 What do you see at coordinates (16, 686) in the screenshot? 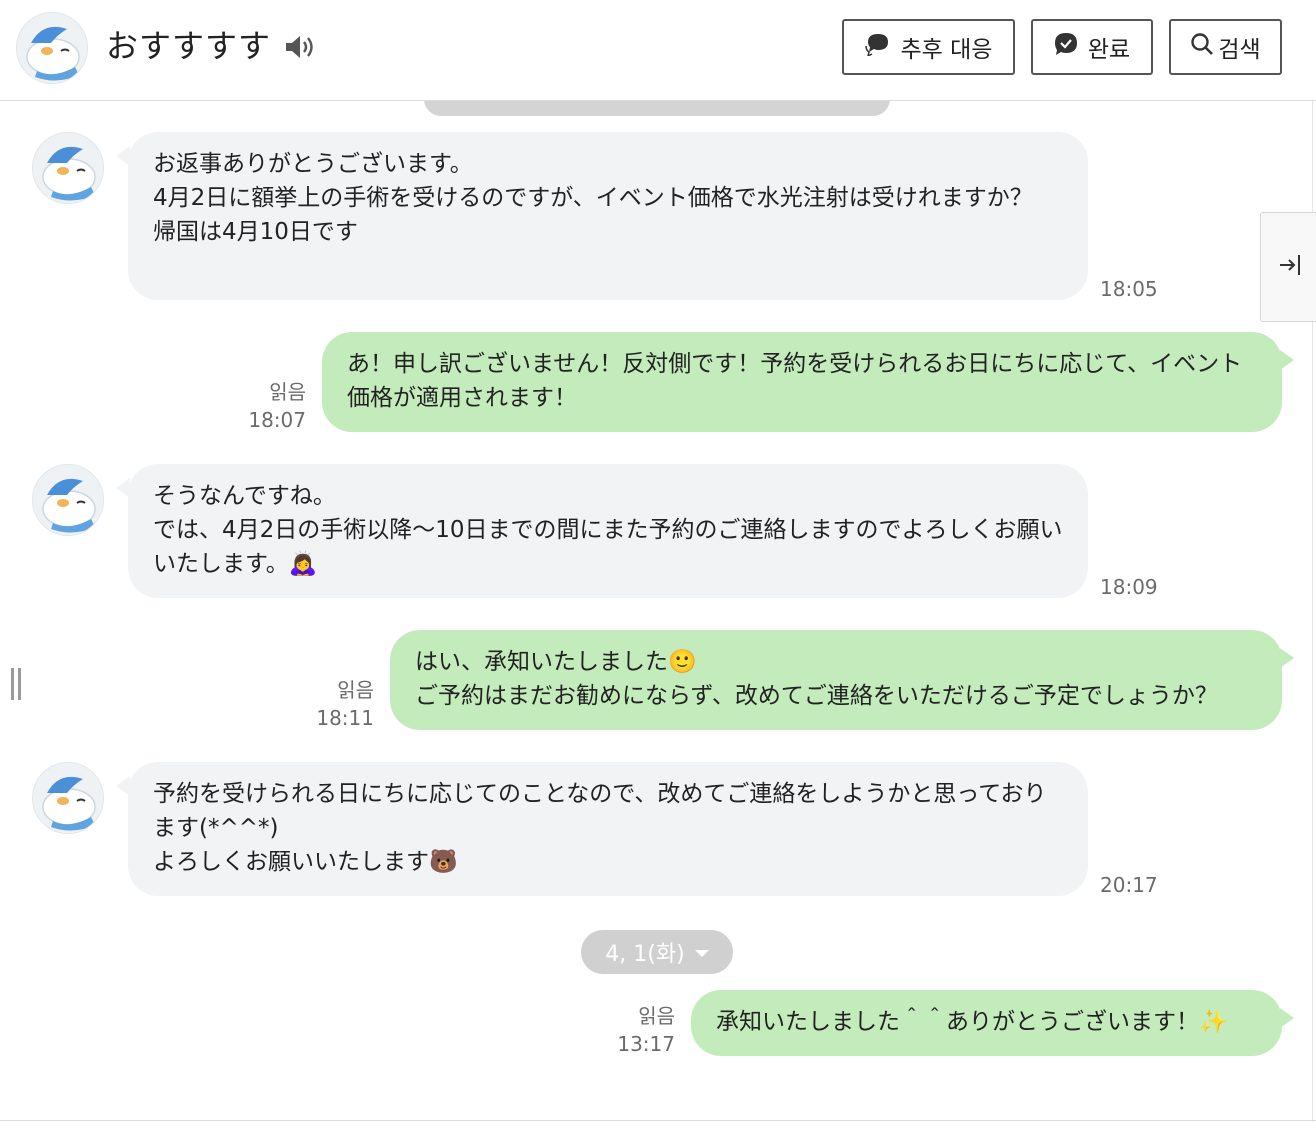
I see `drag-handle-icon` at bounding box center [16, 686].